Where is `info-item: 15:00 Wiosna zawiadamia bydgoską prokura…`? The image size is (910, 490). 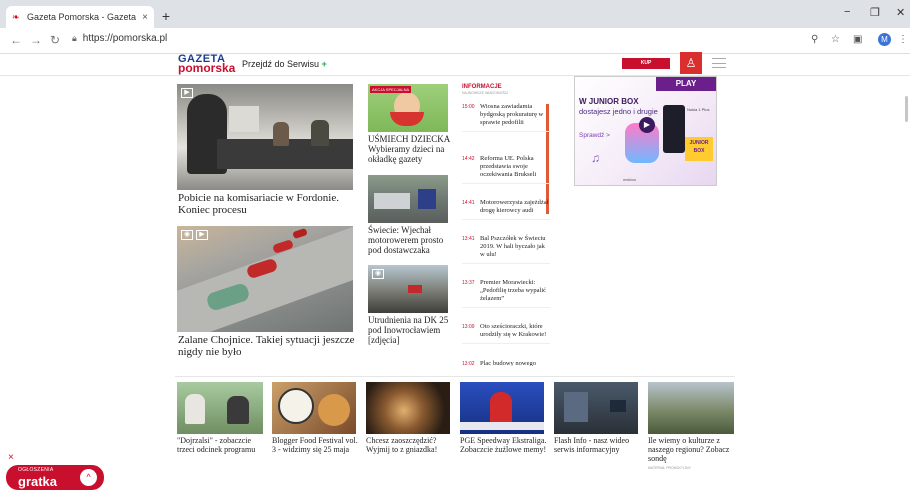
info-item: 15:00 Wiosna zawiadamia bydgoską prokura… is located at coordinates (506, 117).